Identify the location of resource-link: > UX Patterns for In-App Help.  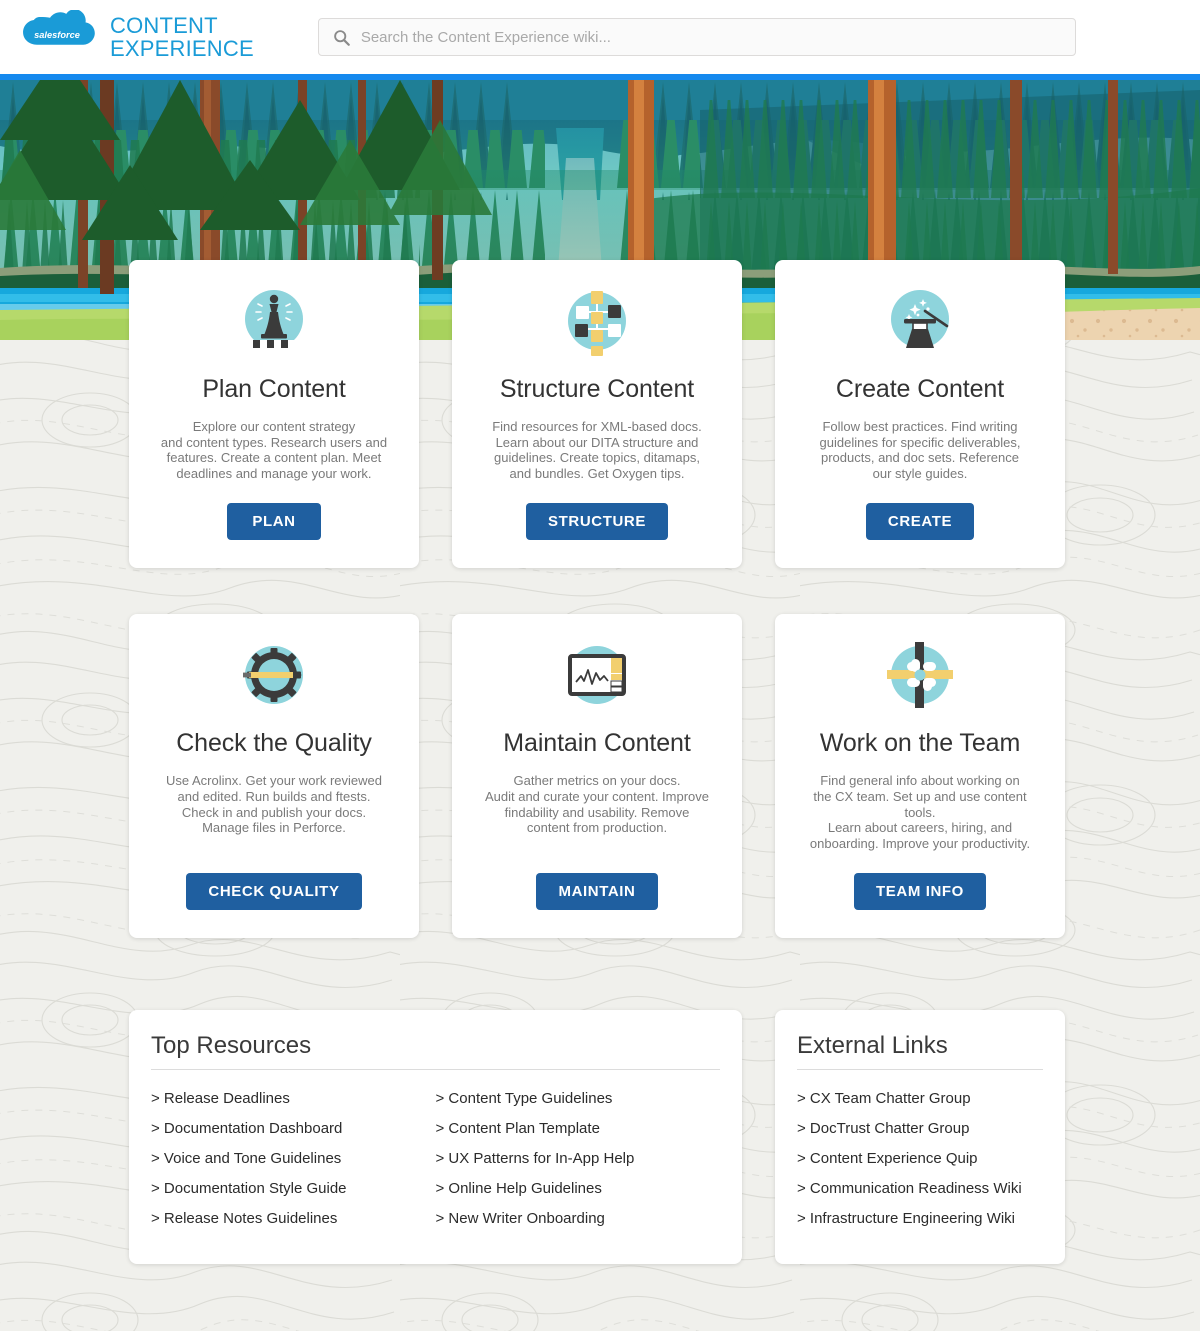
(578, 1159).